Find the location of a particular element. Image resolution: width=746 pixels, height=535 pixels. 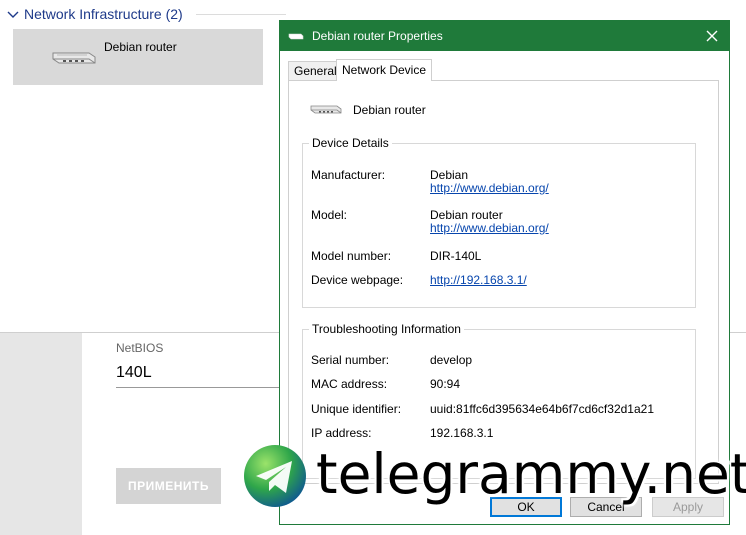

mac-address-value: 90:94 is located at coordinates (445, 384).